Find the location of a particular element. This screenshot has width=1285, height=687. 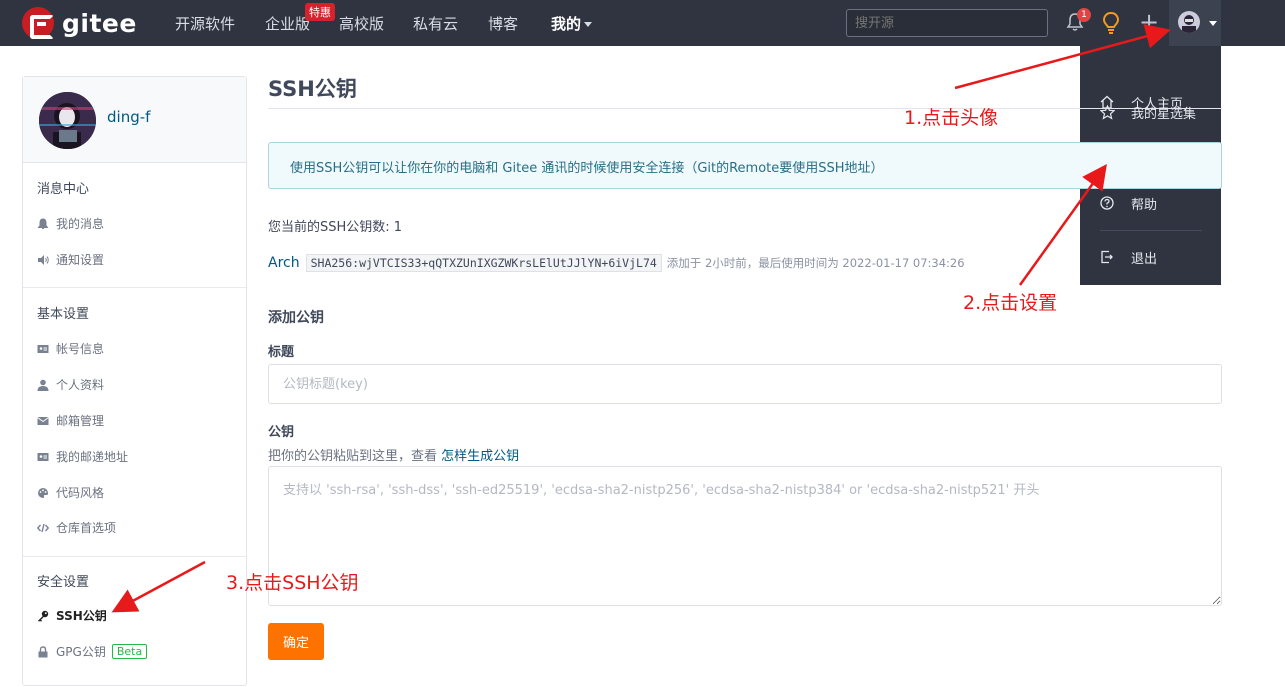

sidebar-item-repo-prefs: 仓库首选项 is located at coordinates (76, 527).